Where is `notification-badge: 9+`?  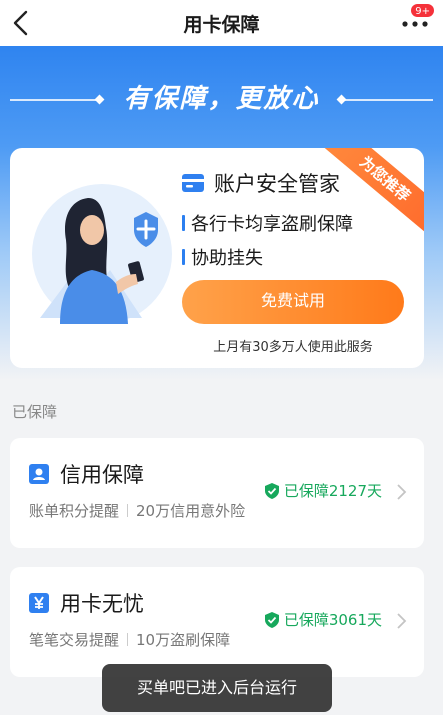
notification-badge: 9+ is located at coordinates (422, 10).